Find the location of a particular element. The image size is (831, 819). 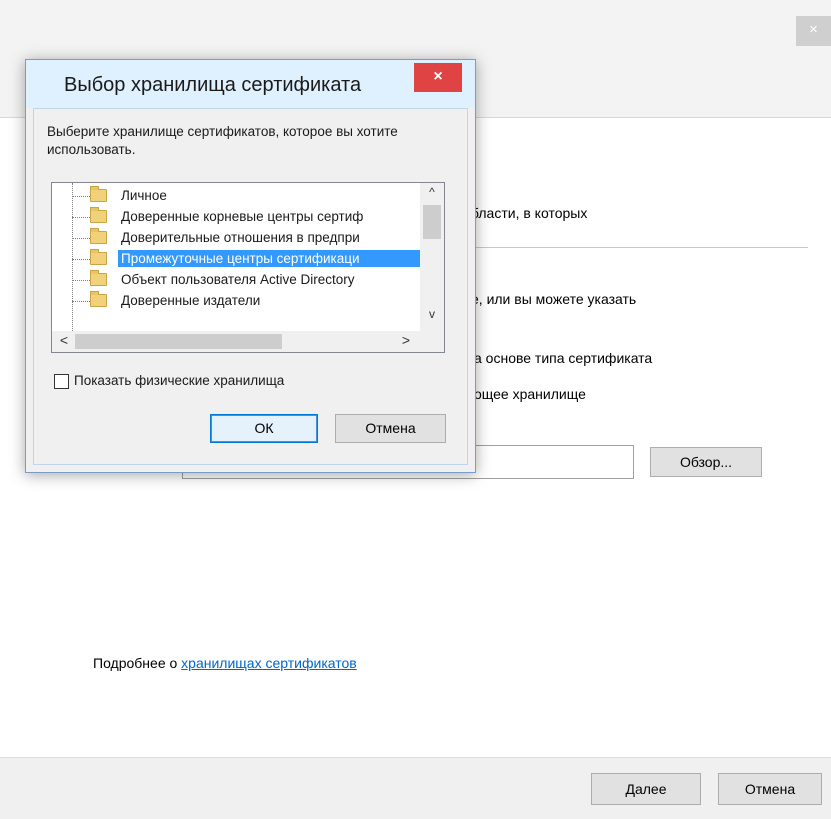

dialog-titlebar: Выбор хранилища сертификата × is located at coordinates (250, 84).